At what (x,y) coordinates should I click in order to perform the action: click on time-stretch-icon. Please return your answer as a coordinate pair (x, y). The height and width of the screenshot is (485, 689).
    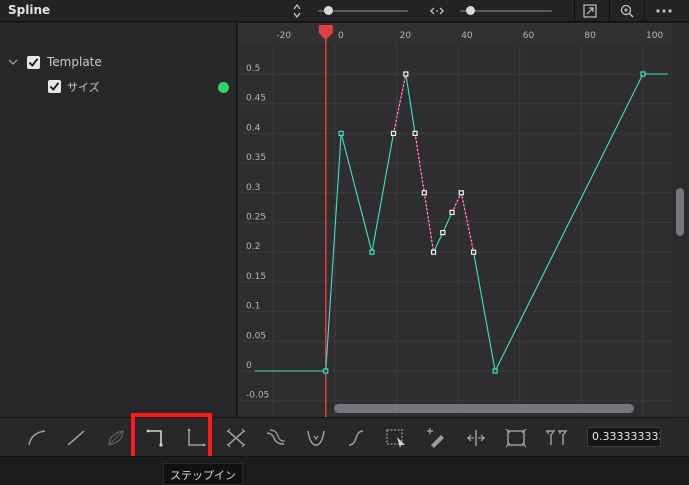
    Looking at the image, I should click on (476, 438).